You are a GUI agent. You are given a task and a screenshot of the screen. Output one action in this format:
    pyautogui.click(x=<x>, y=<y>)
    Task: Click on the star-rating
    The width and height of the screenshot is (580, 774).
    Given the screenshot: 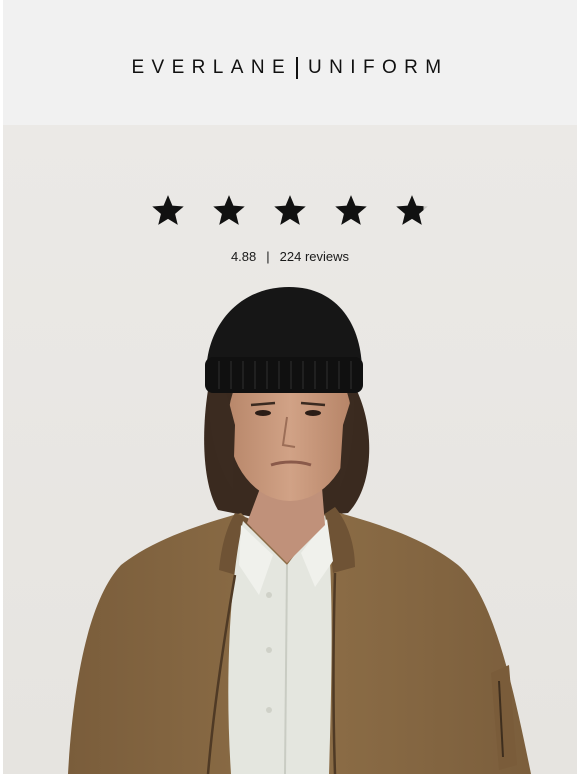 What is the action you would take?
    pyautogui.click(x=290, y=210)
    